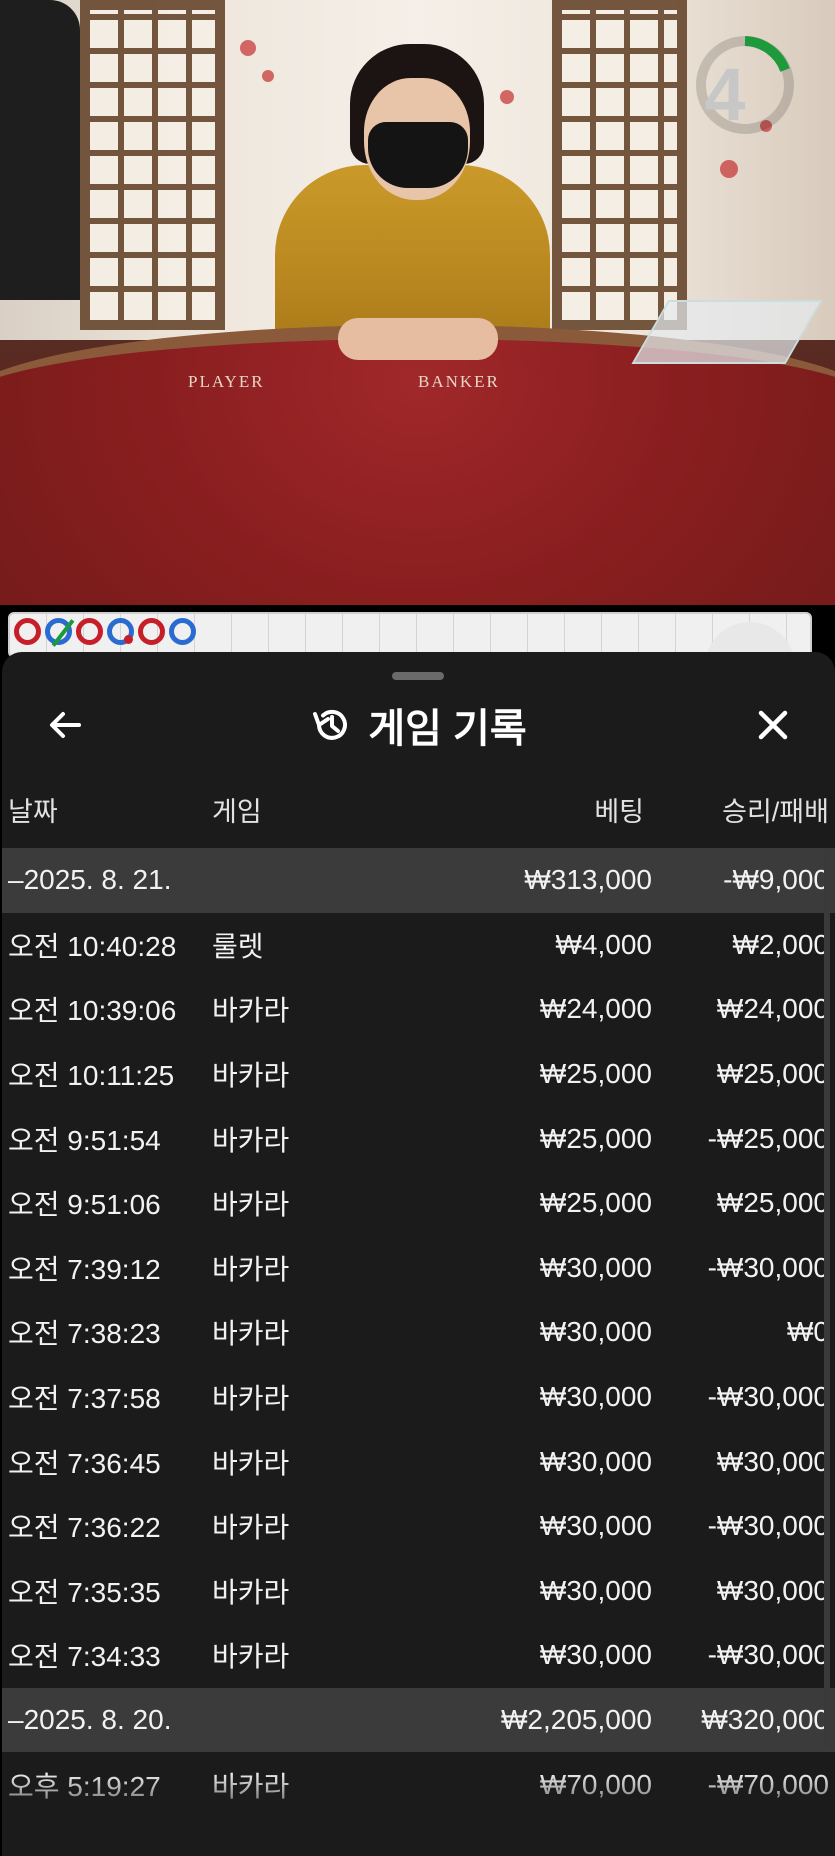 This screenshot has height=1856, width=835. Describe the element at coordinates (418, 339) in the screenshot. I see `dealer-hands` at that location.